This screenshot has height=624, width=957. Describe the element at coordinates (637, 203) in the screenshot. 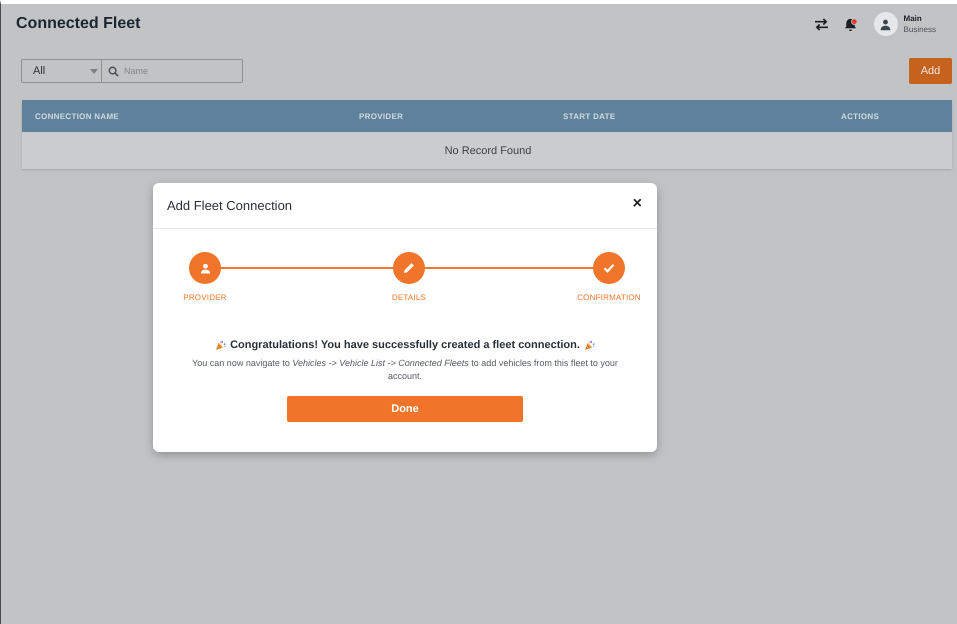

I see `close-button: ×` at that location.